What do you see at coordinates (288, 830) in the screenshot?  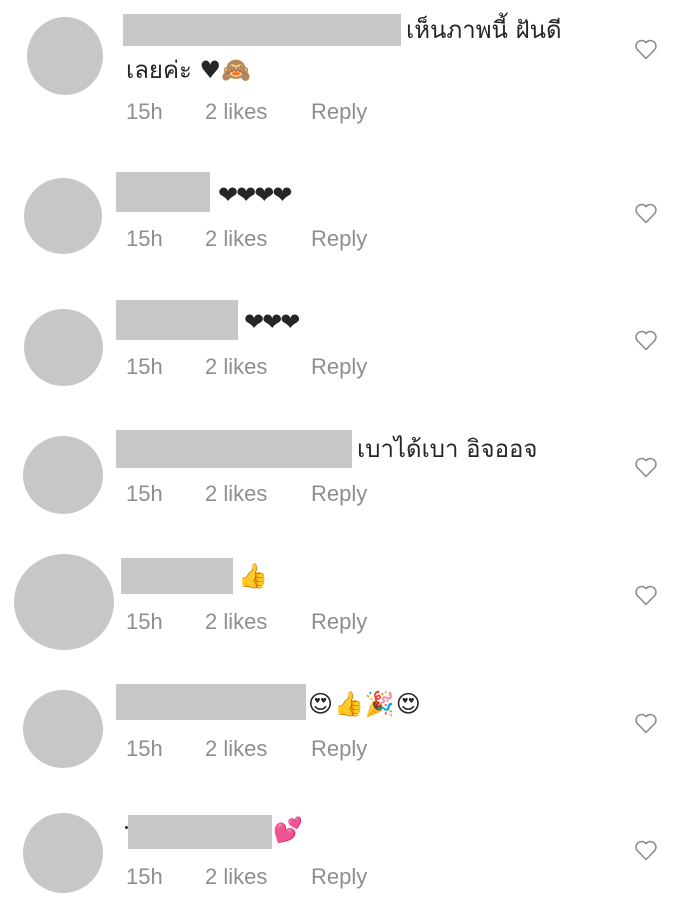 I see `comment-text: 💕` at bounding box center [288, 830].